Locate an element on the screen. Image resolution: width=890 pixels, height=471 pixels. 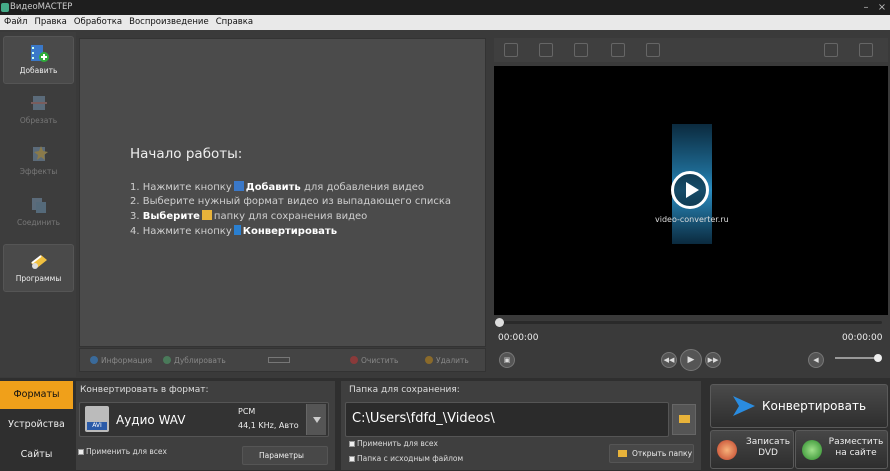
duplicate-icon is located at coordinates (167, 360).